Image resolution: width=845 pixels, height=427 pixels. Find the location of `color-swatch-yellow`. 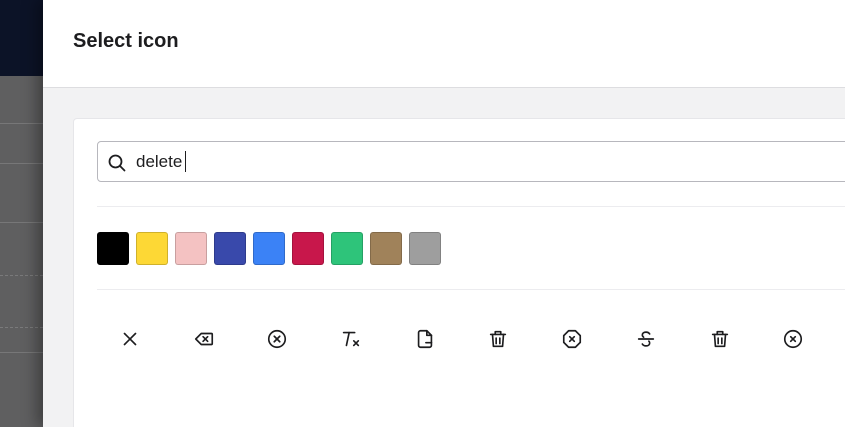

color-swatch-yellow is located at coordinates (152, 248).